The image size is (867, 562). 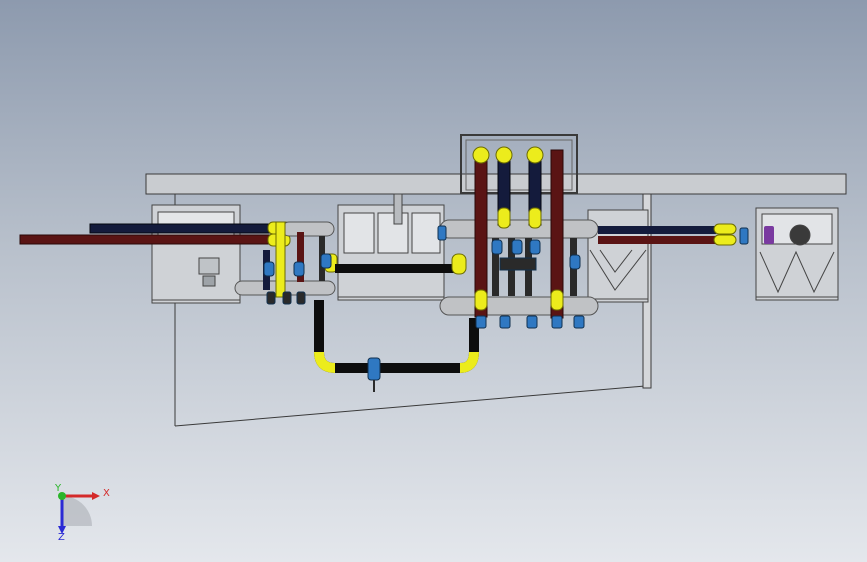 I want to click on z-axis-label: Z, so click(x=61, y=537).